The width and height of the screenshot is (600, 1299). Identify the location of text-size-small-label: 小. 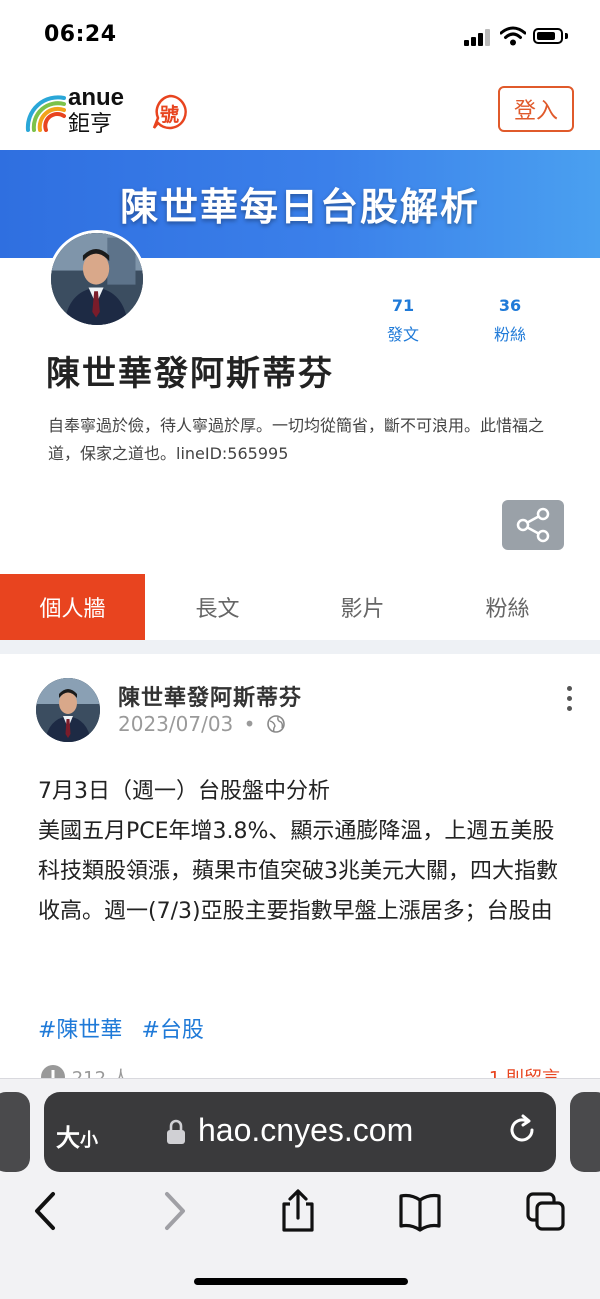
(89, 1140).